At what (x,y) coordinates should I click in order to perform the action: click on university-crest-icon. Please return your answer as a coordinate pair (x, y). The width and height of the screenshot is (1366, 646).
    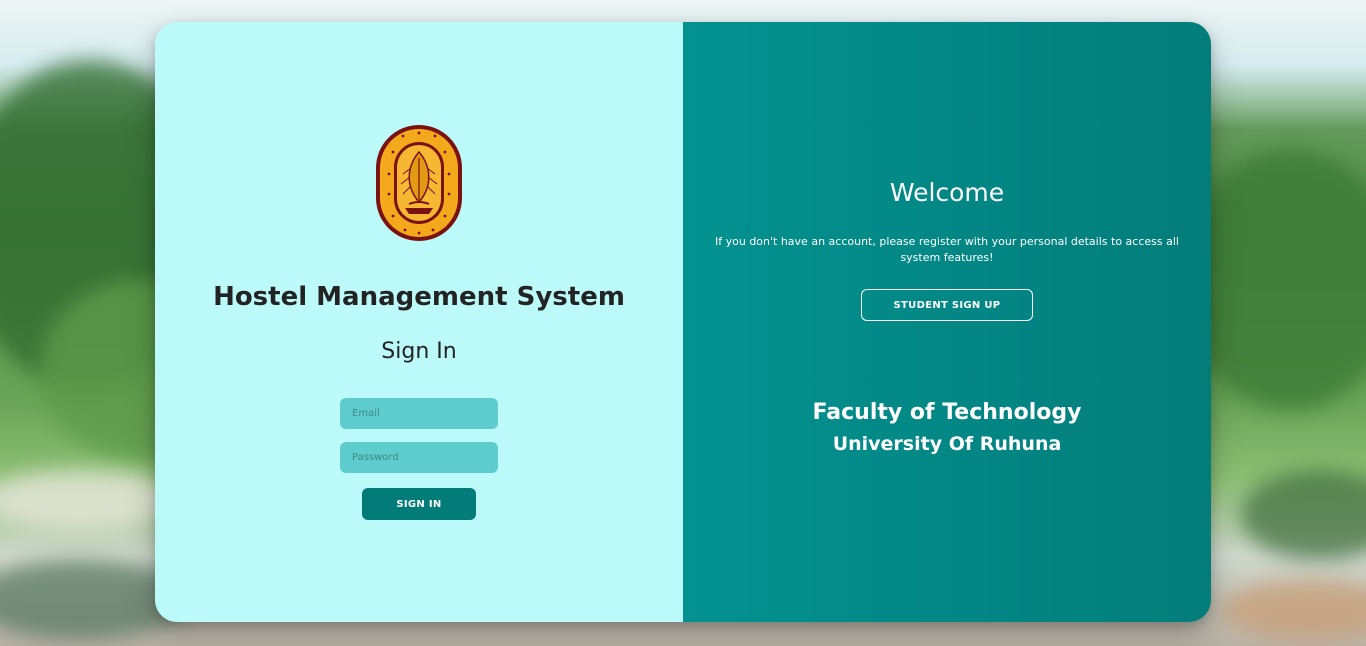
    Looking at the image, I should click on (419, 183).